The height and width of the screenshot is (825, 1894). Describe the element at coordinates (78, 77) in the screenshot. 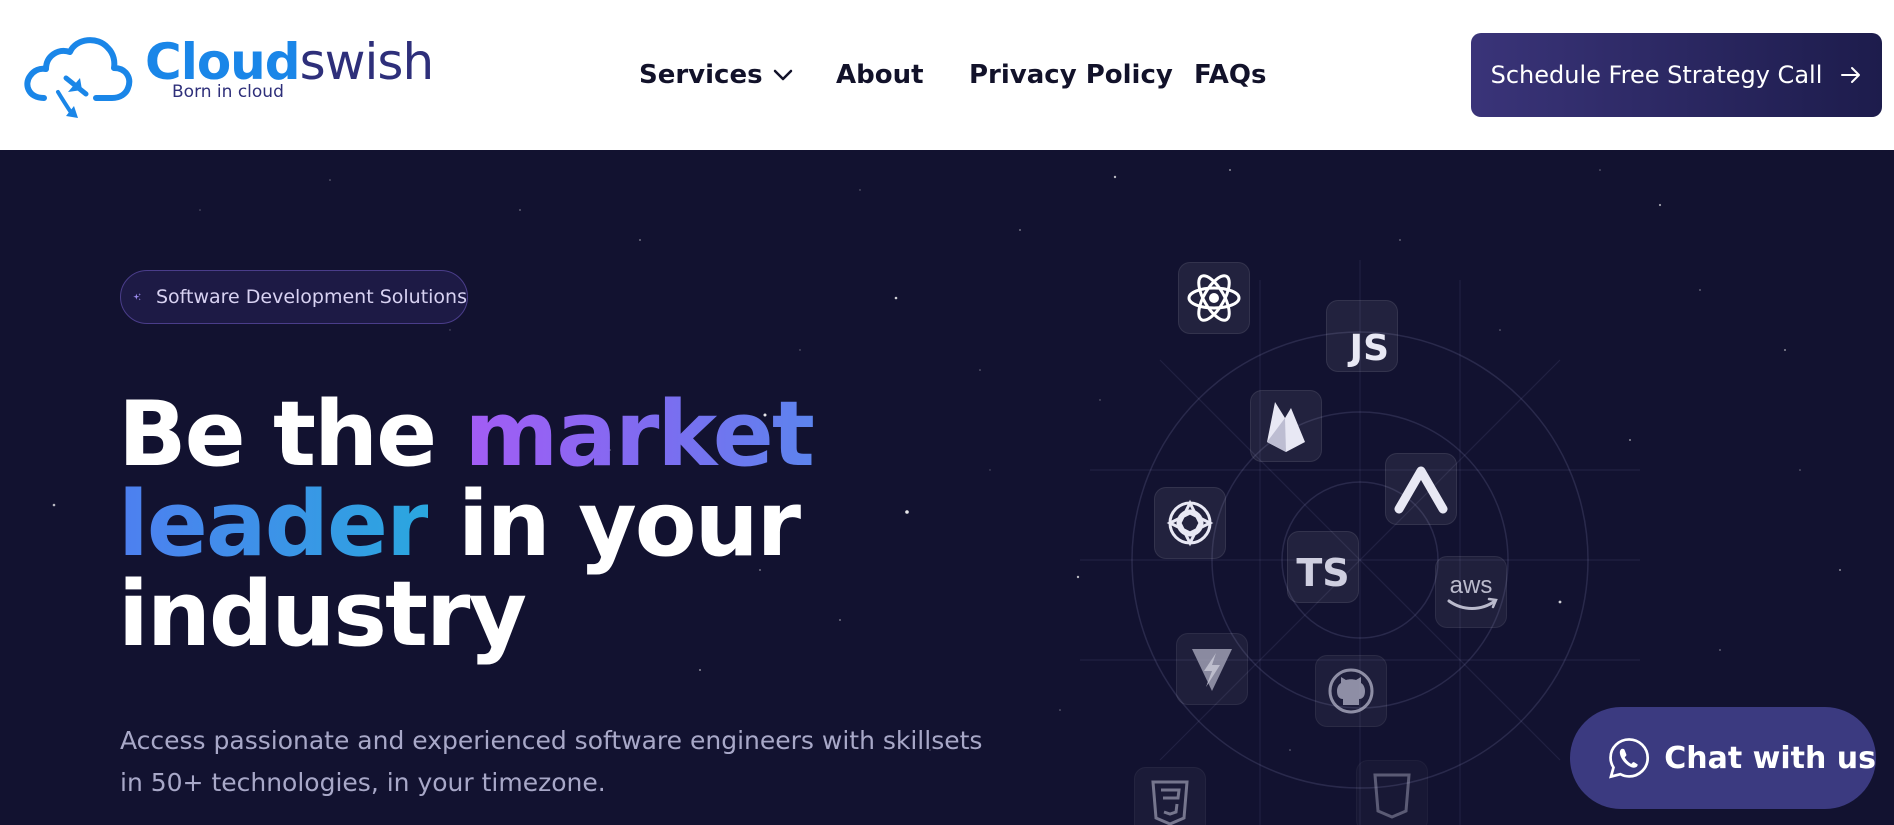

I see `cloud-logo-icon` at that location.